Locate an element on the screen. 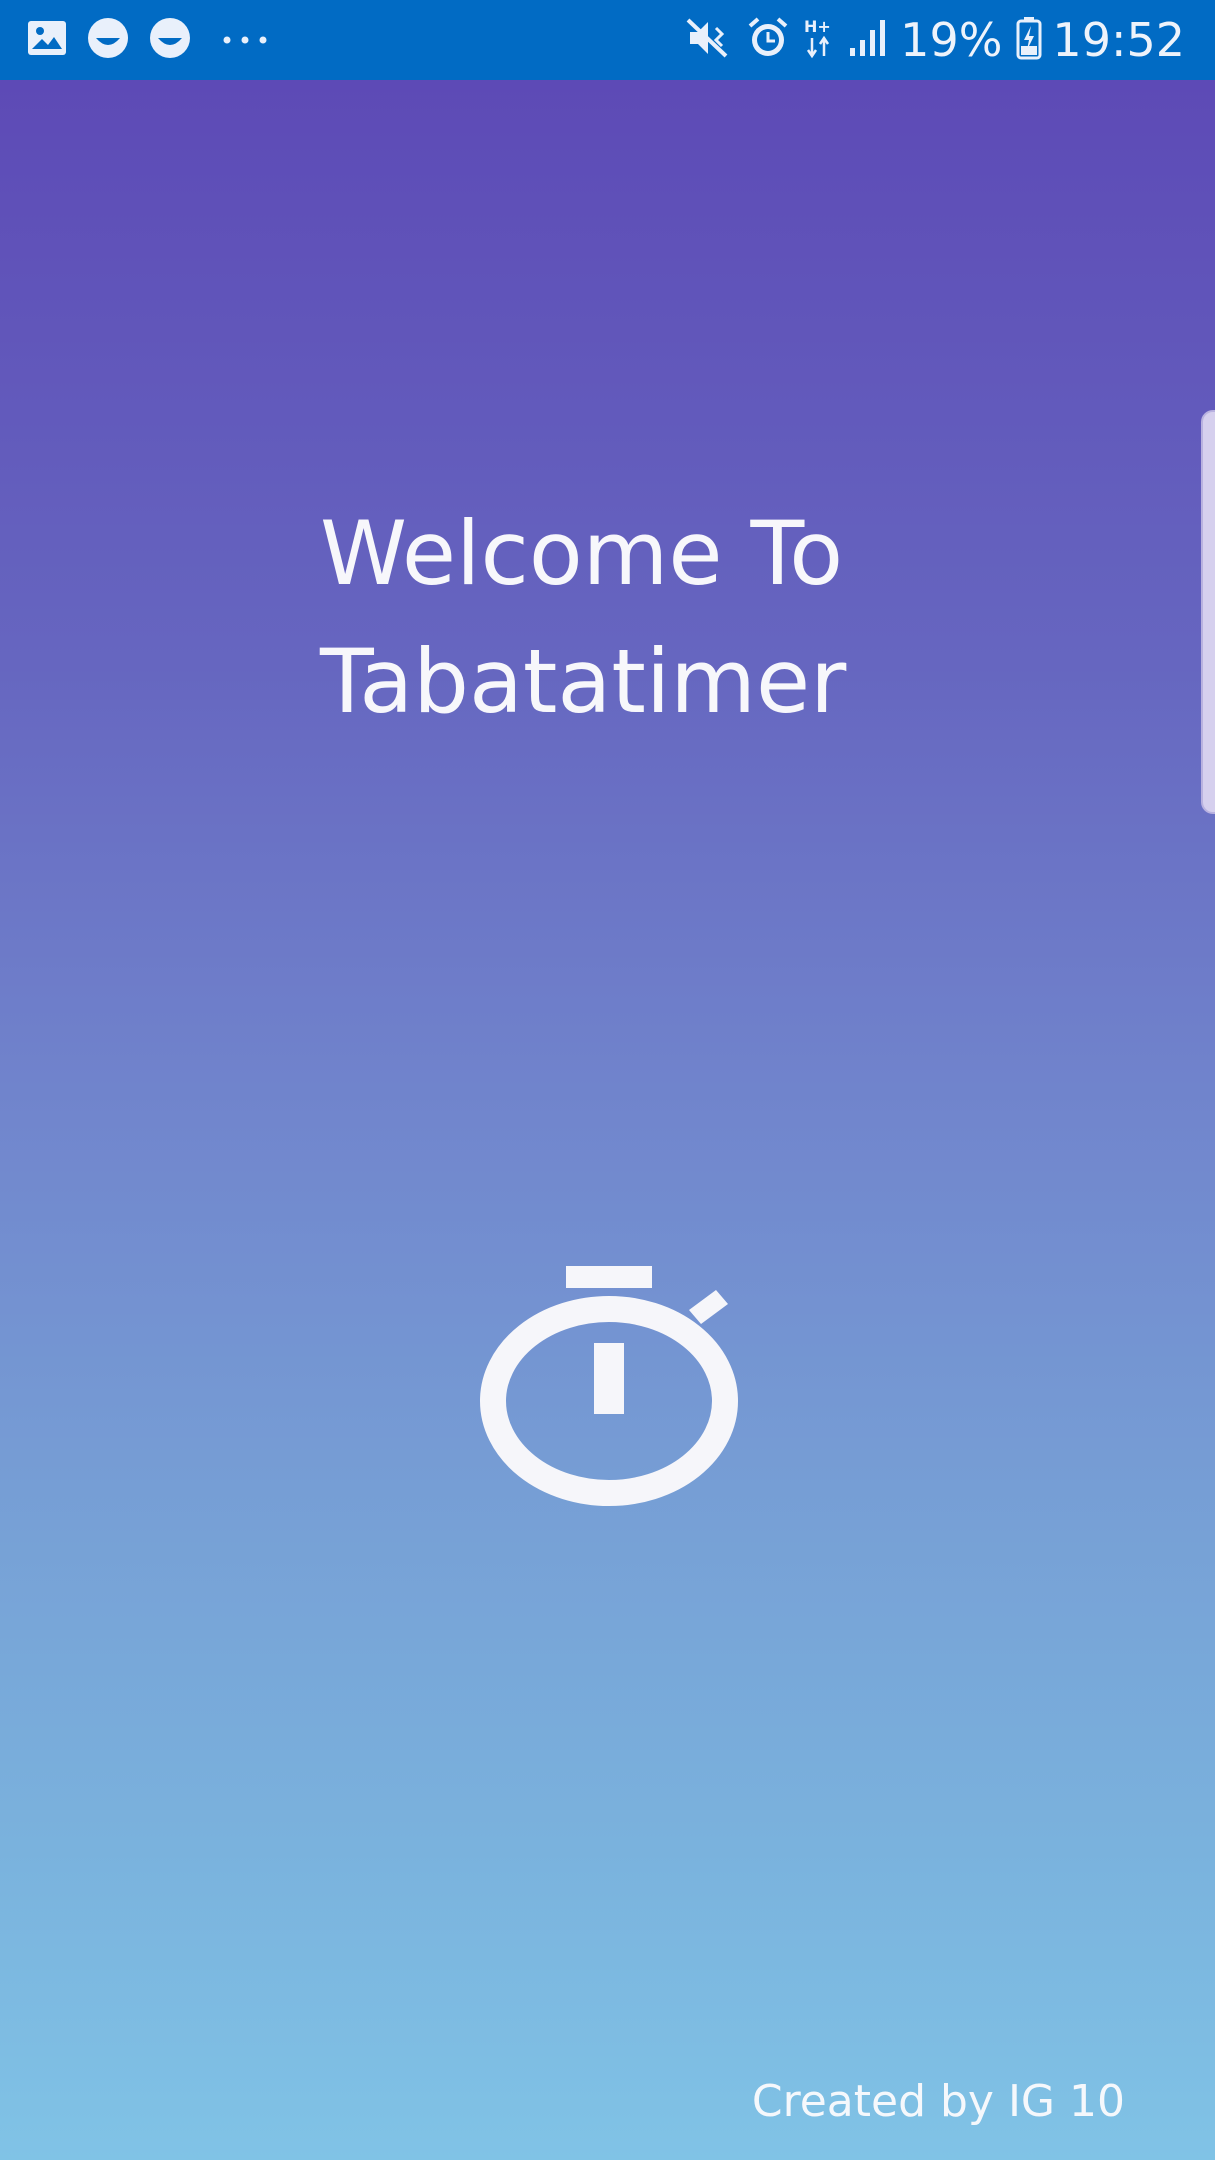  stopwatch-icon is located at coordinates (609, 1385).